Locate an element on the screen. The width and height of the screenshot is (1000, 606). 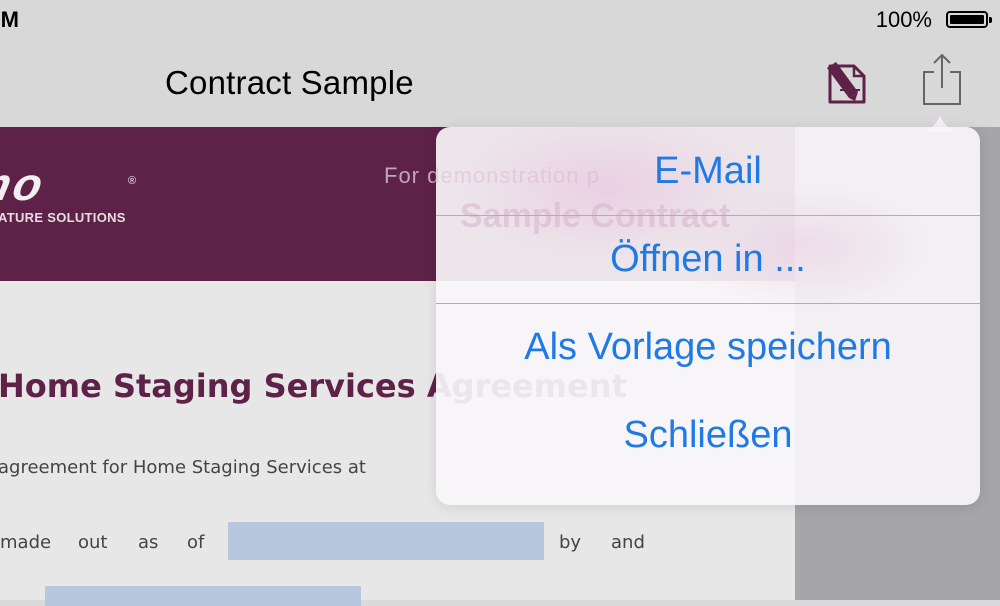
company-logo: mo is located at coordinates (25, 184).